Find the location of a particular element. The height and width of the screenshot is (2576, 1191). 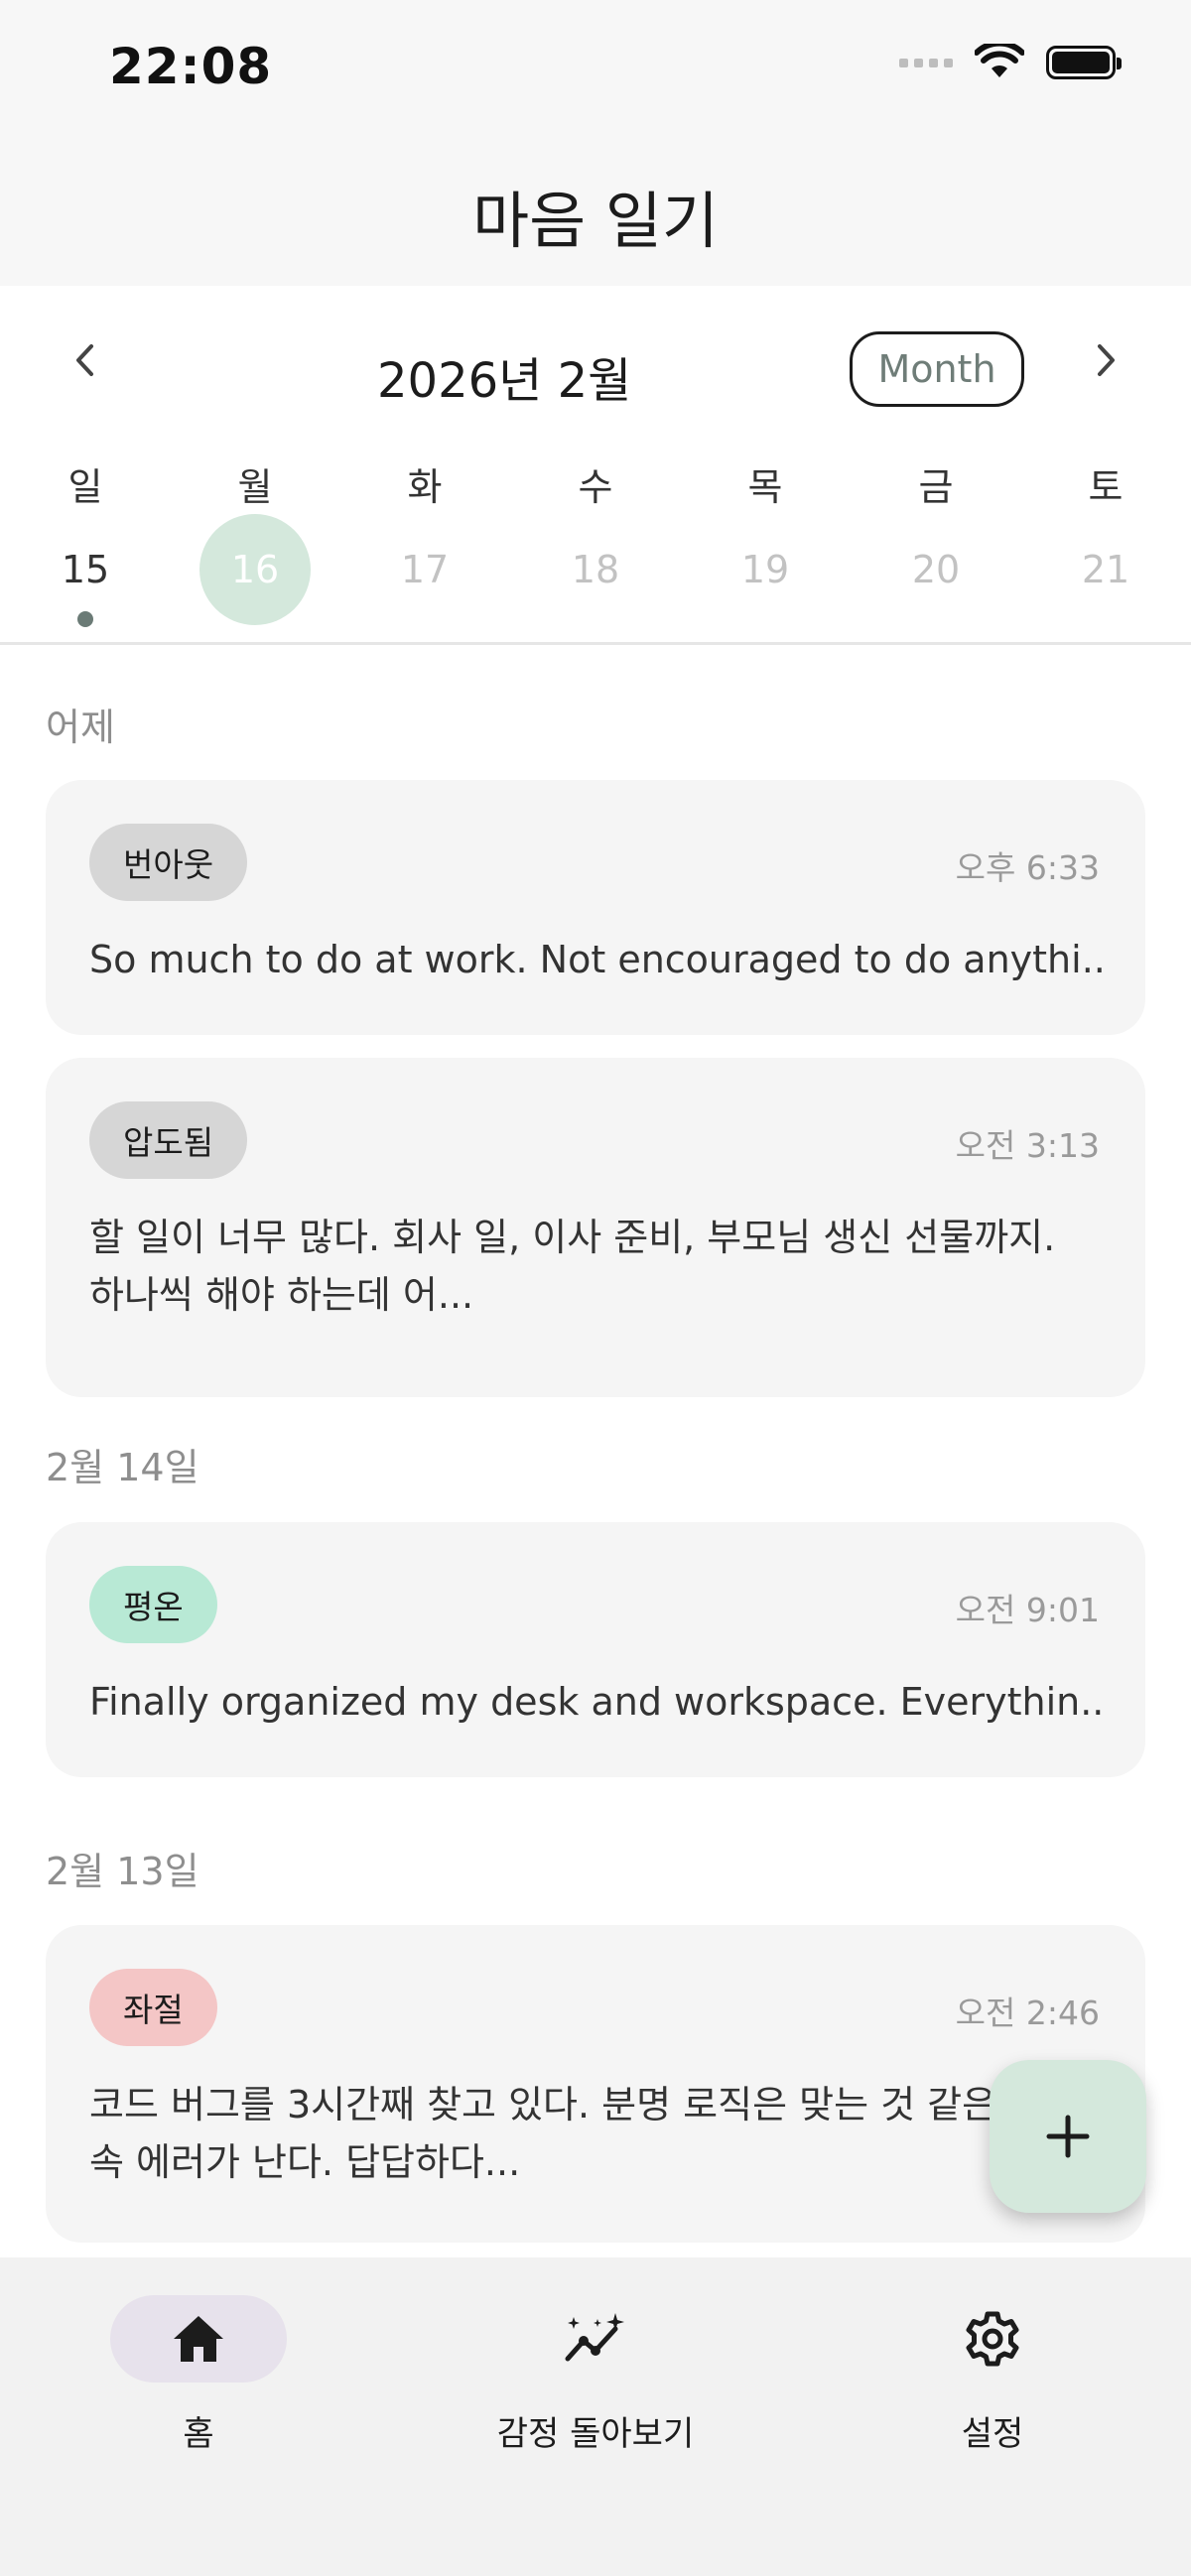

date-number: 21 is located at coordinates (1106, 570).